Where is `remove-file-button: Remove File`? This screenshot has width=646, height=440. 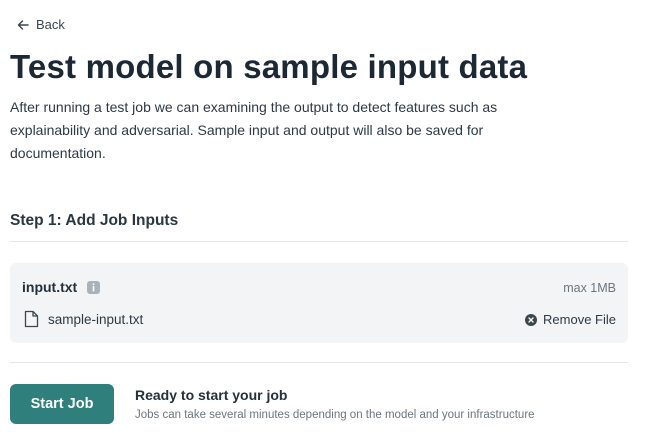 remove-file-button: Remove File is located at coordinates (570, 319).